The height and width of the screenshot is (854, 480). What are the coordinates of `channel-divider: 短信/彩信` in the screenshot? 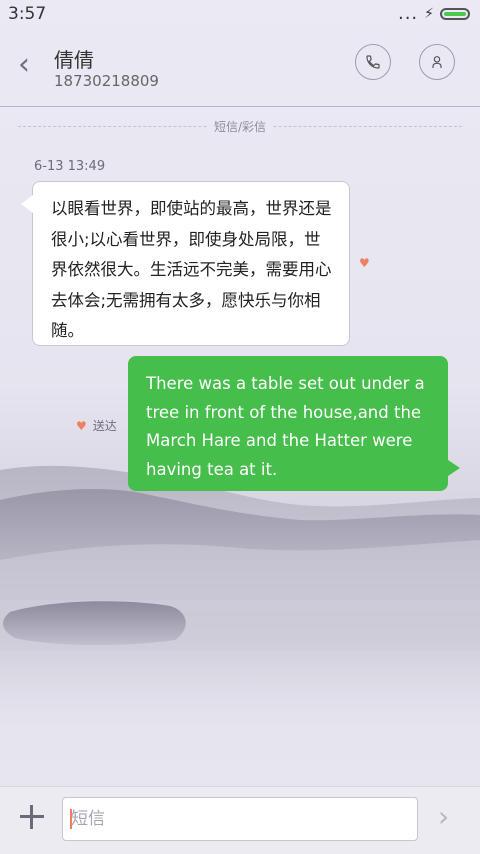 It's located at (240, 126).